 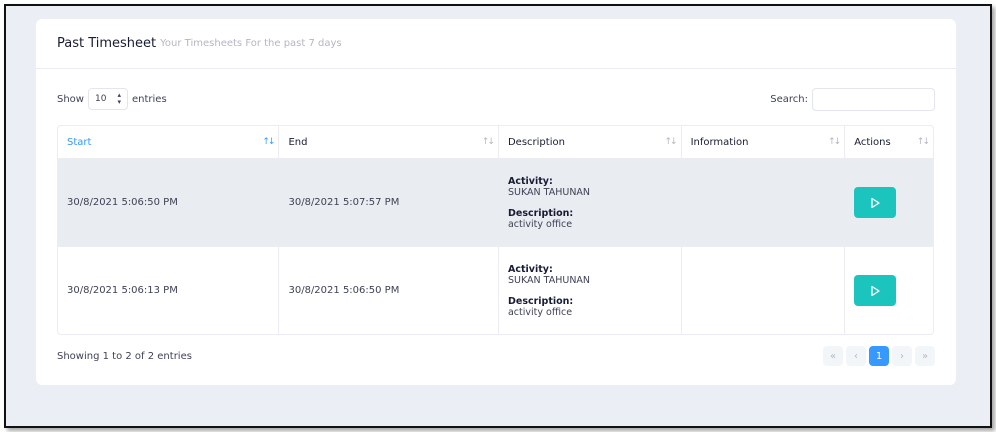 I want to click on end-cell: 30/8/2021 5:07:57 PM, so click(x=389, y=202).